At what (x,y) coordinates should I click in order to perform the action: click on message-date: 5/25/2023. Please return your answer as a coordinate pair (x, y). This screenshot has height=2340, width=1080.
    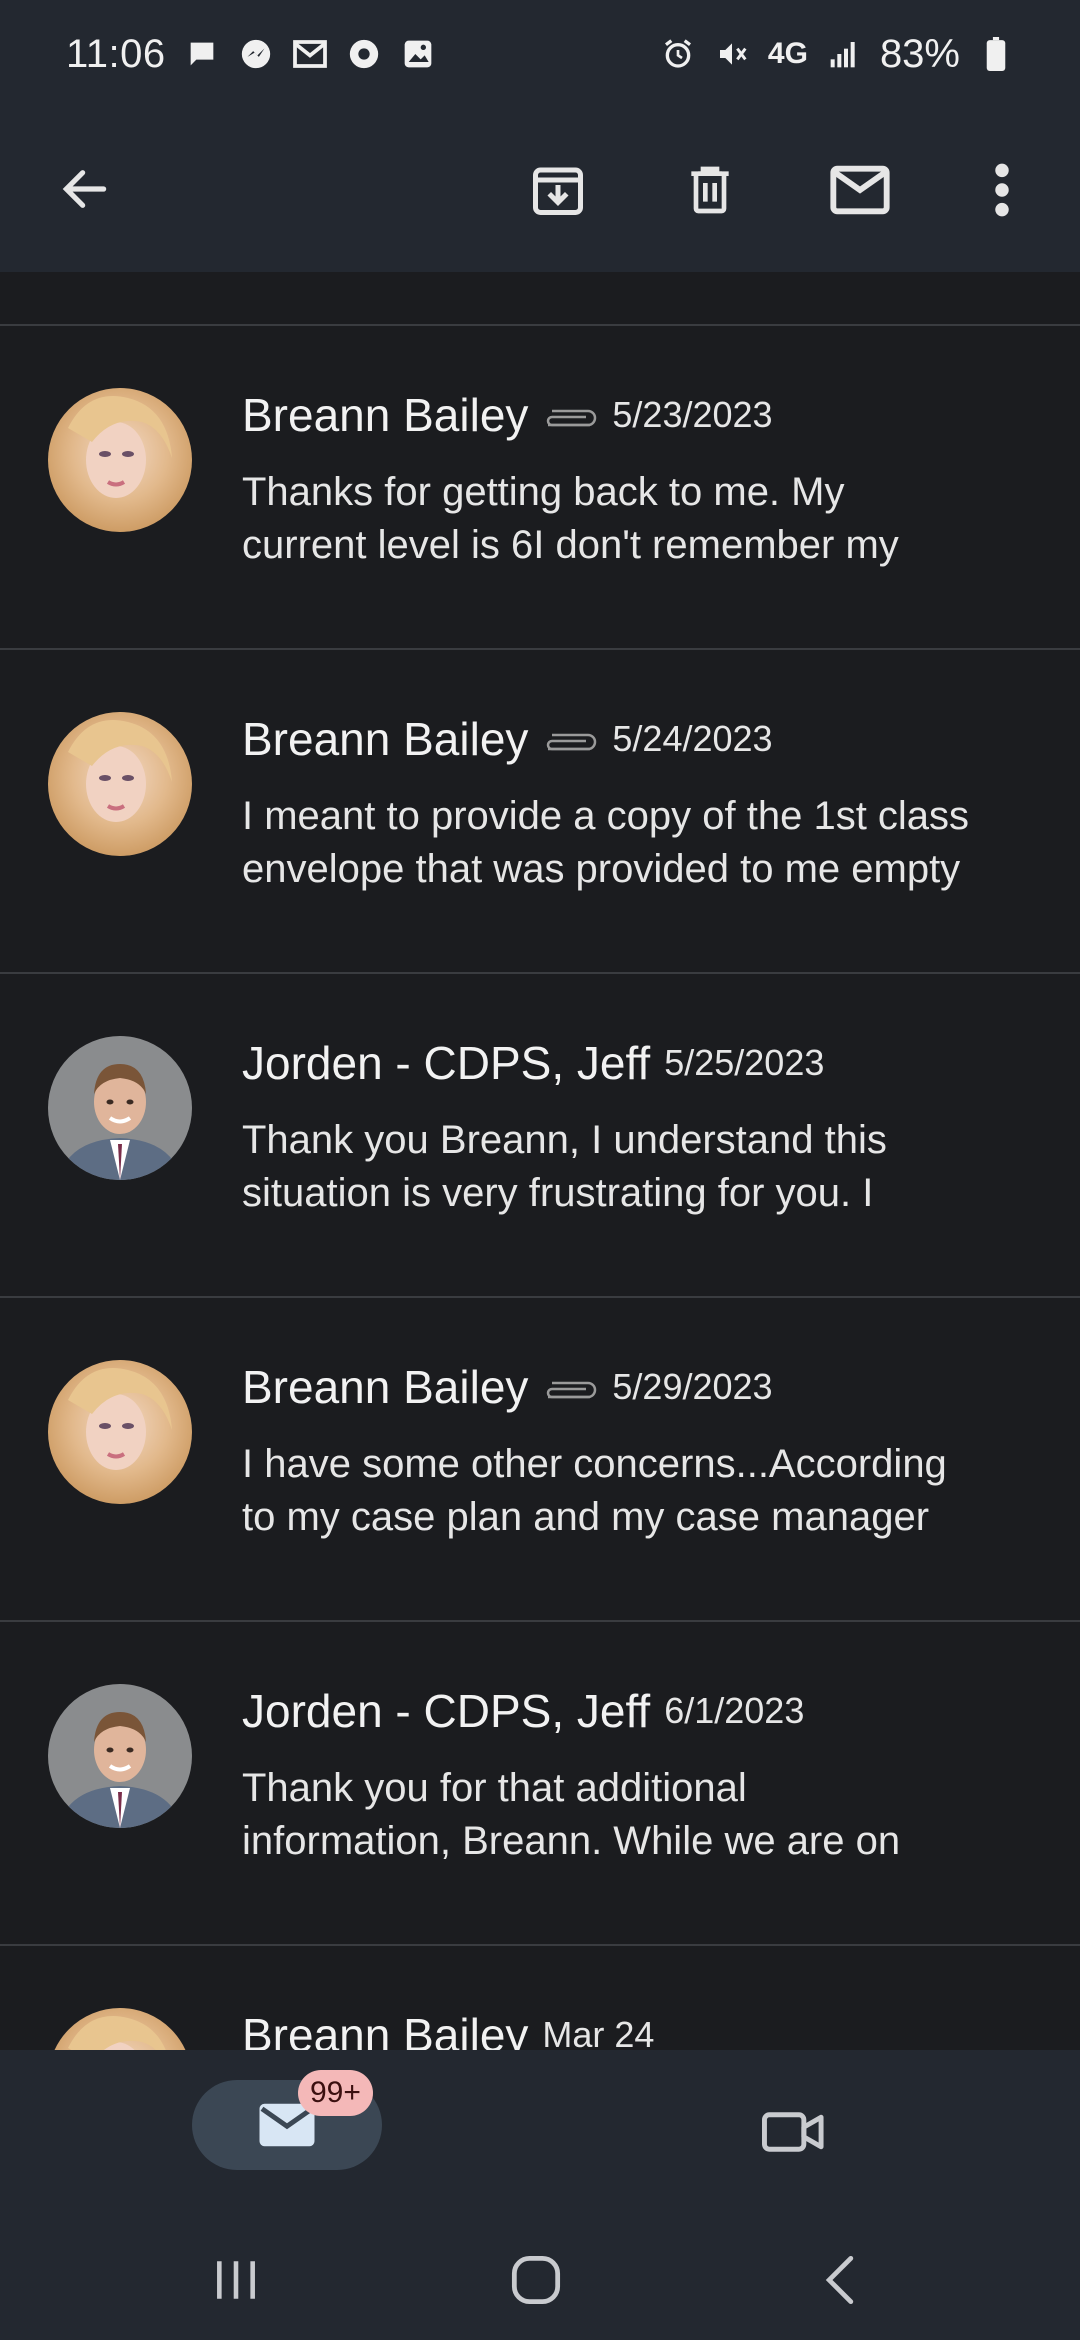
    Looking at the image, I should click on (744, 1062).